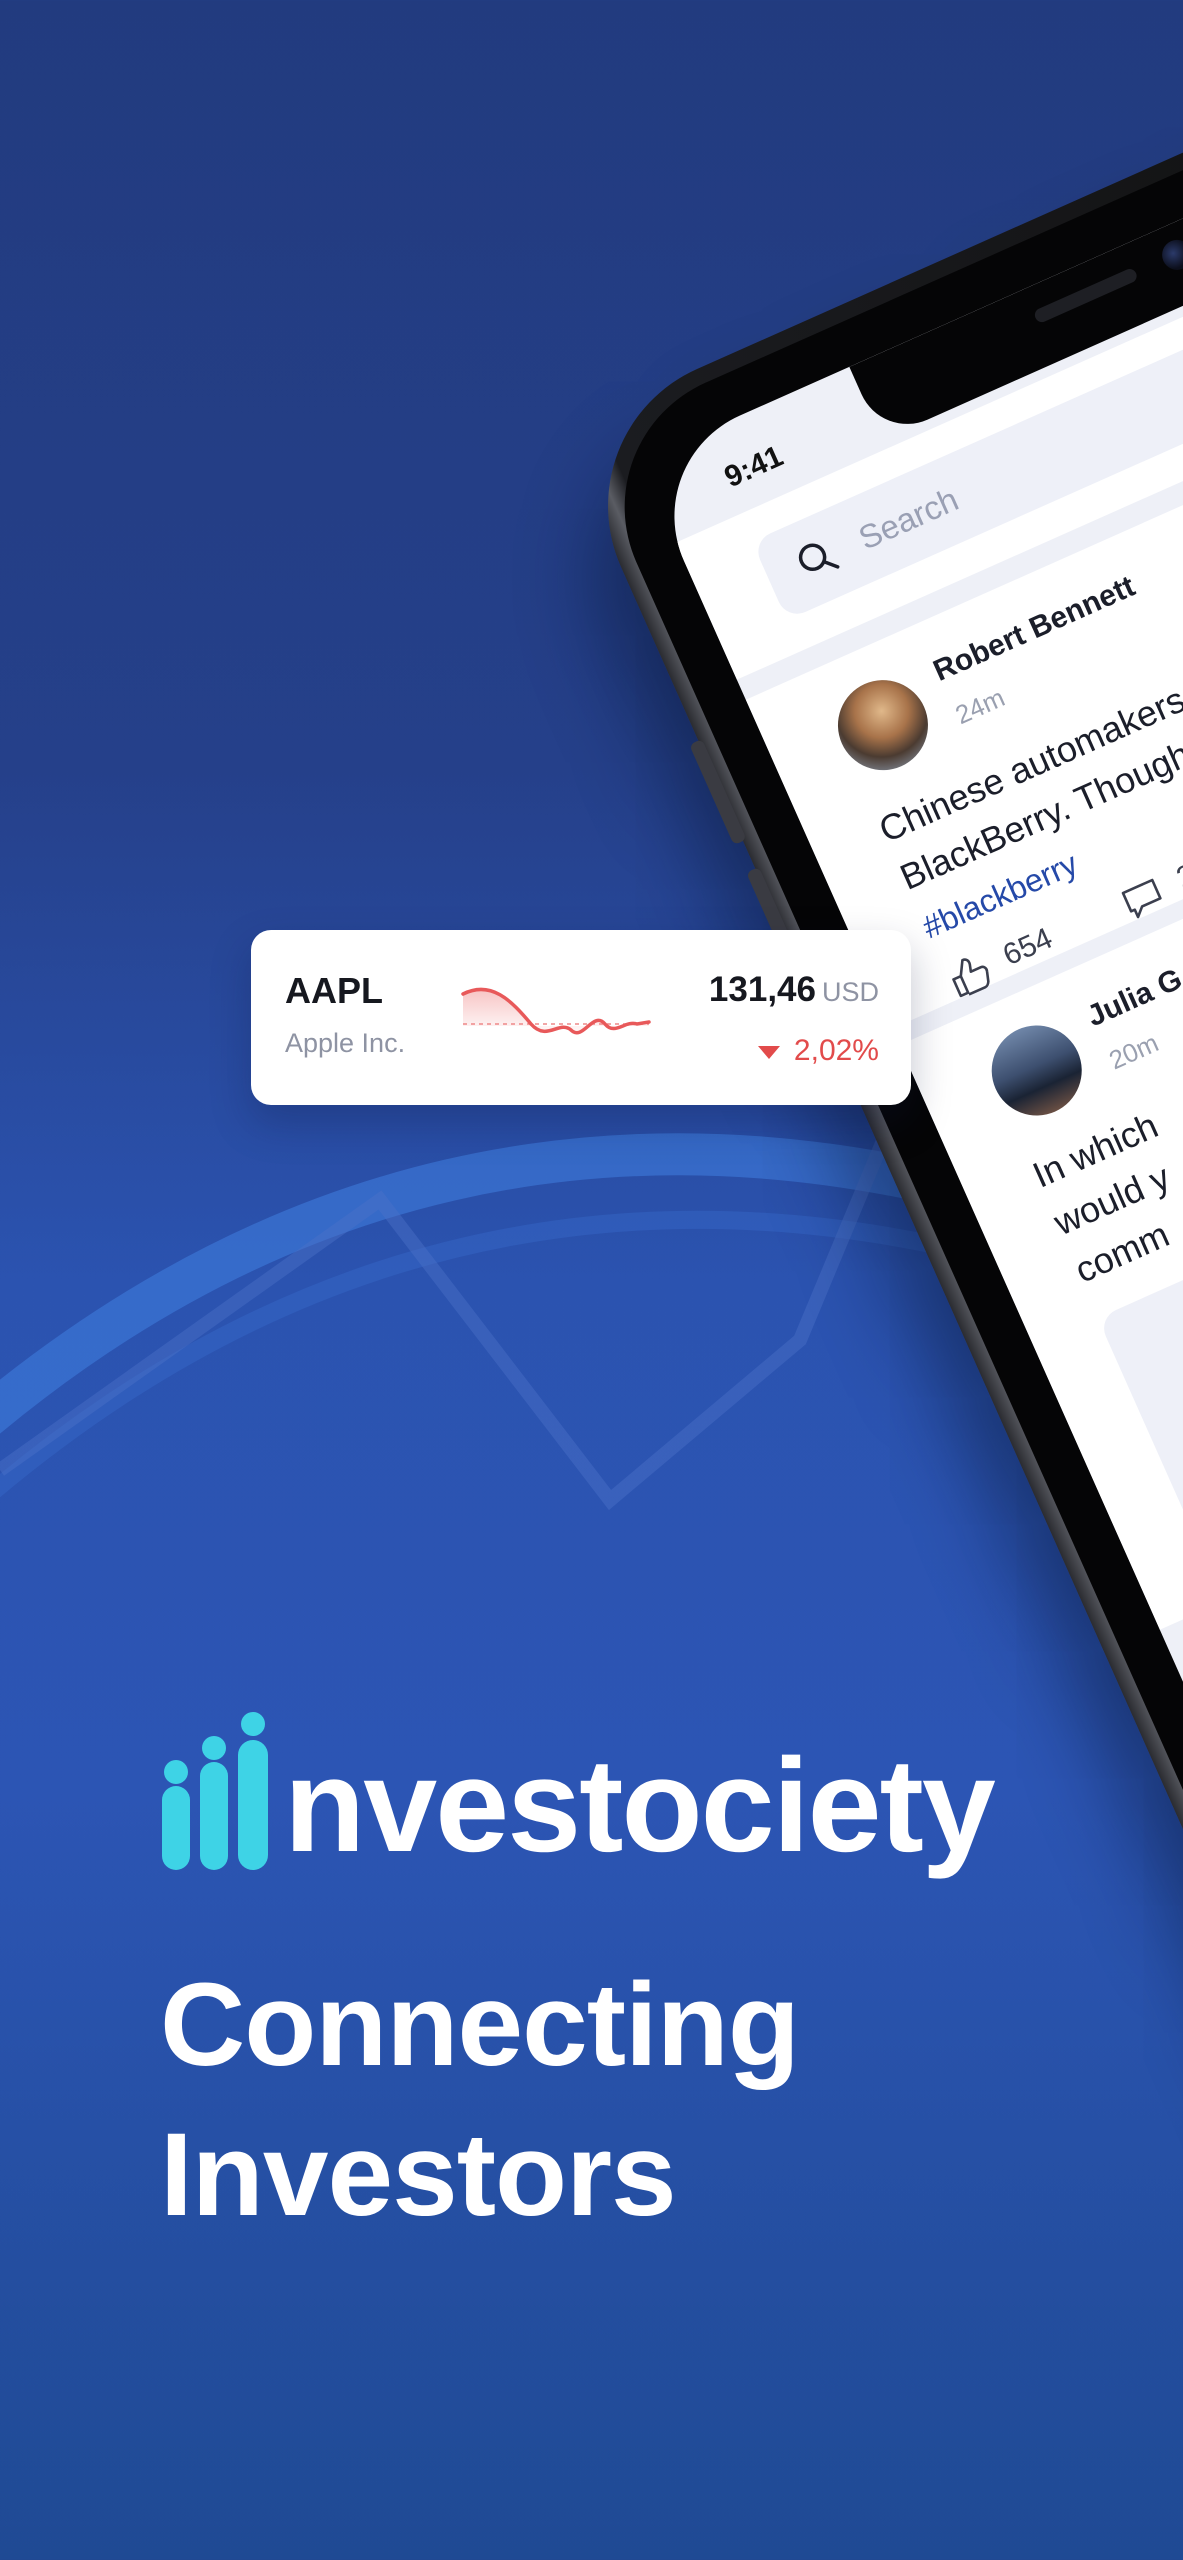  I want to click on speaker, so click(1085, 295).